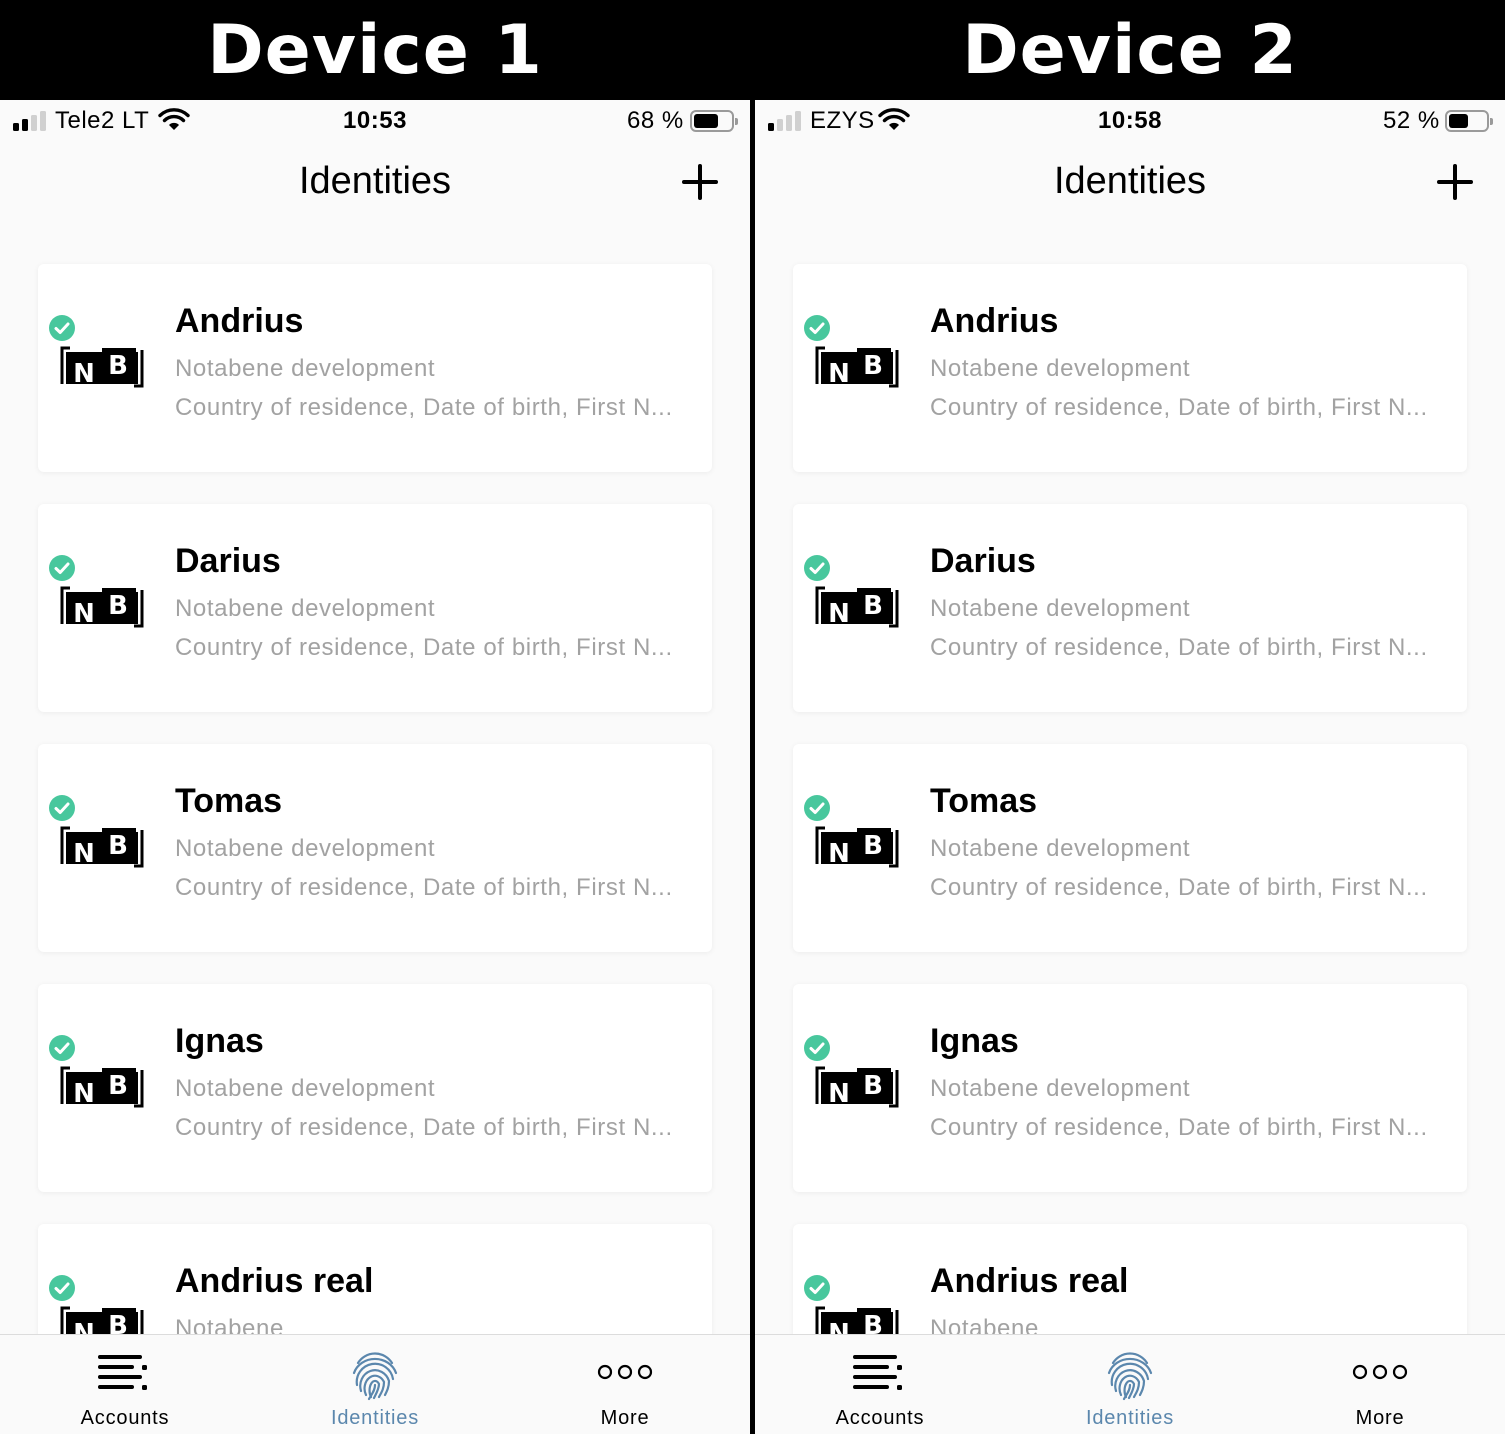 The image size is (1505, 1434). Describe the element at coordinates (1130, 122) in the screenshot. I see `status-bar: EZYS 10:58 52 %` at that location.